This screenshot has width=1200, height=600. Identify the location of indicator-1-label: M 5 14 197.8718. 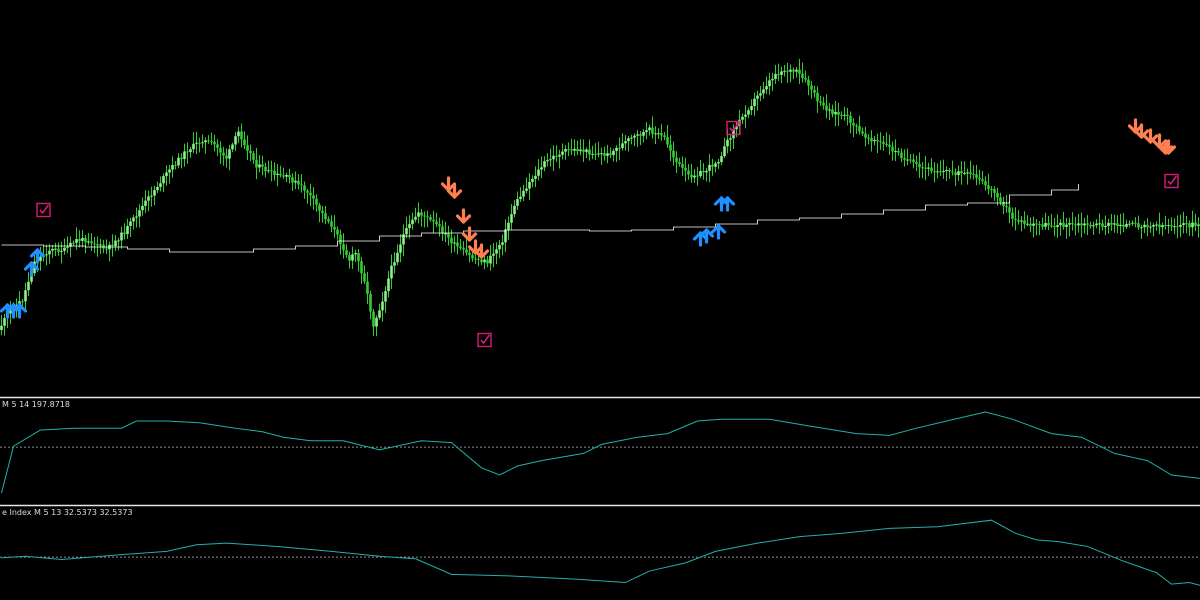
(36, 404).